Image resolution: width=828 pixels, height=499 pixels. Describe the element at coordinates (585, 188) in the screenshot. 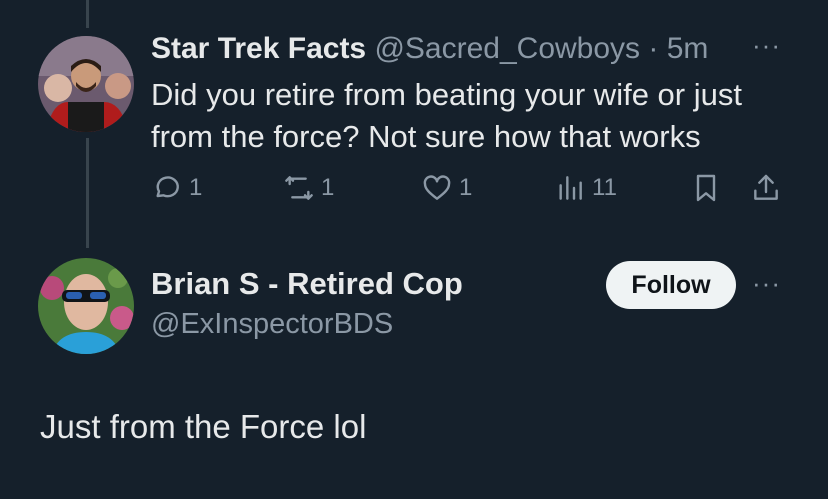

I see `views-button: 11` at that location.